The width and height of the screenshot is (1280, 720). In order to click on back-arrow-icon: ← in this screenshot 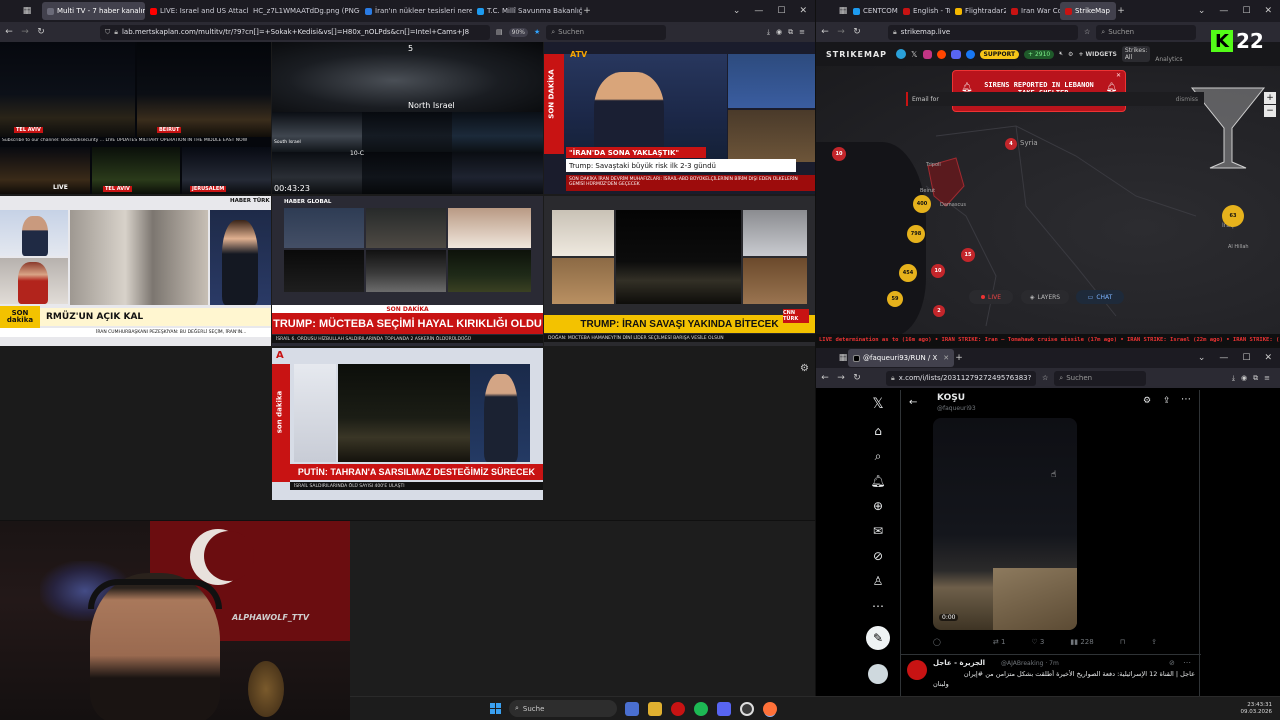, I will do `click(913, 402)`.